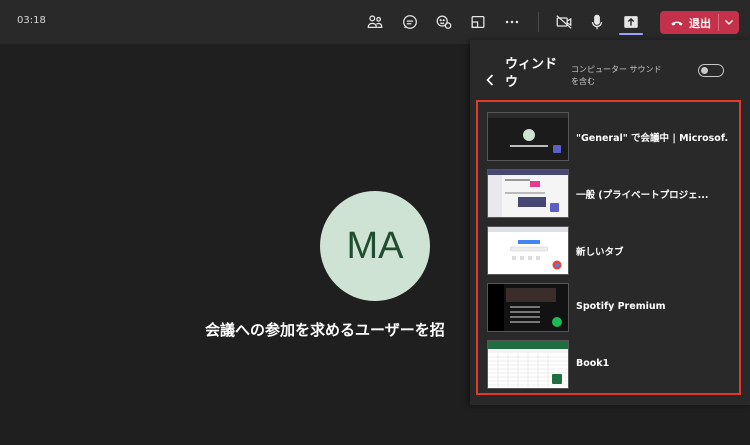  I want to click on reactions-icon, so click(444, 22).